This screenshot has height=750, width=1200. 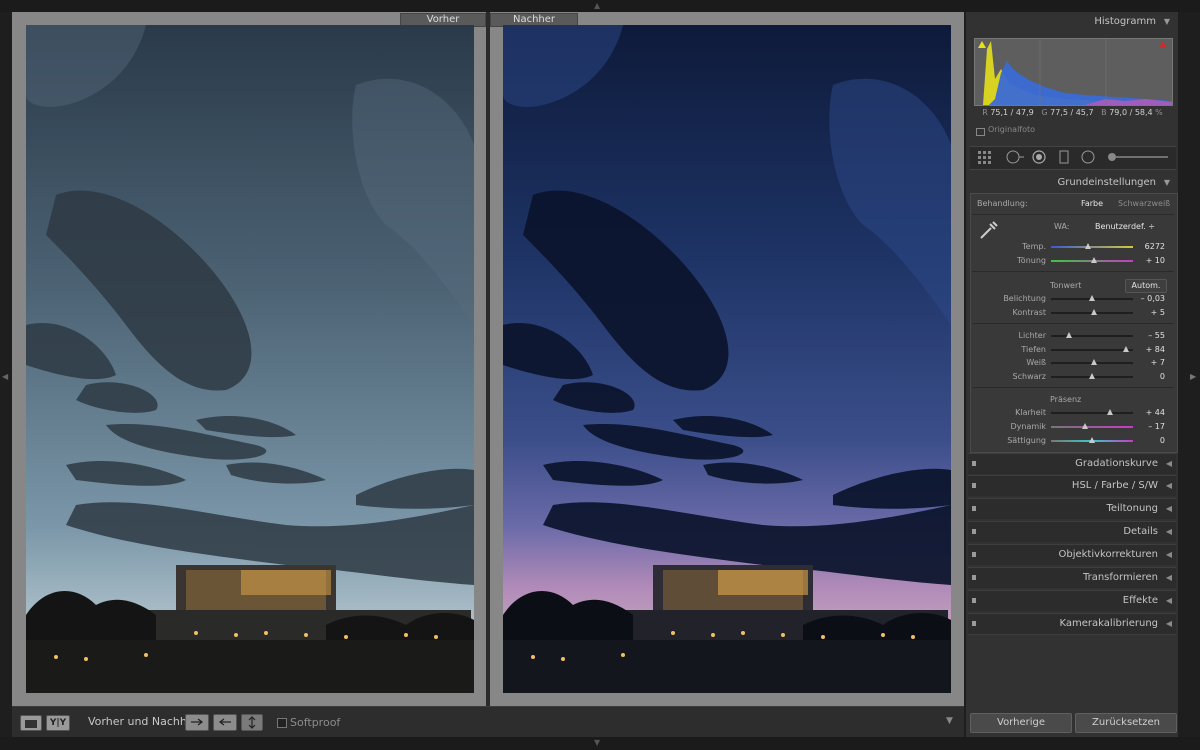 I want to click on collapsed-panel-header: Transformieren ◀, so click(x=1072, y=577).